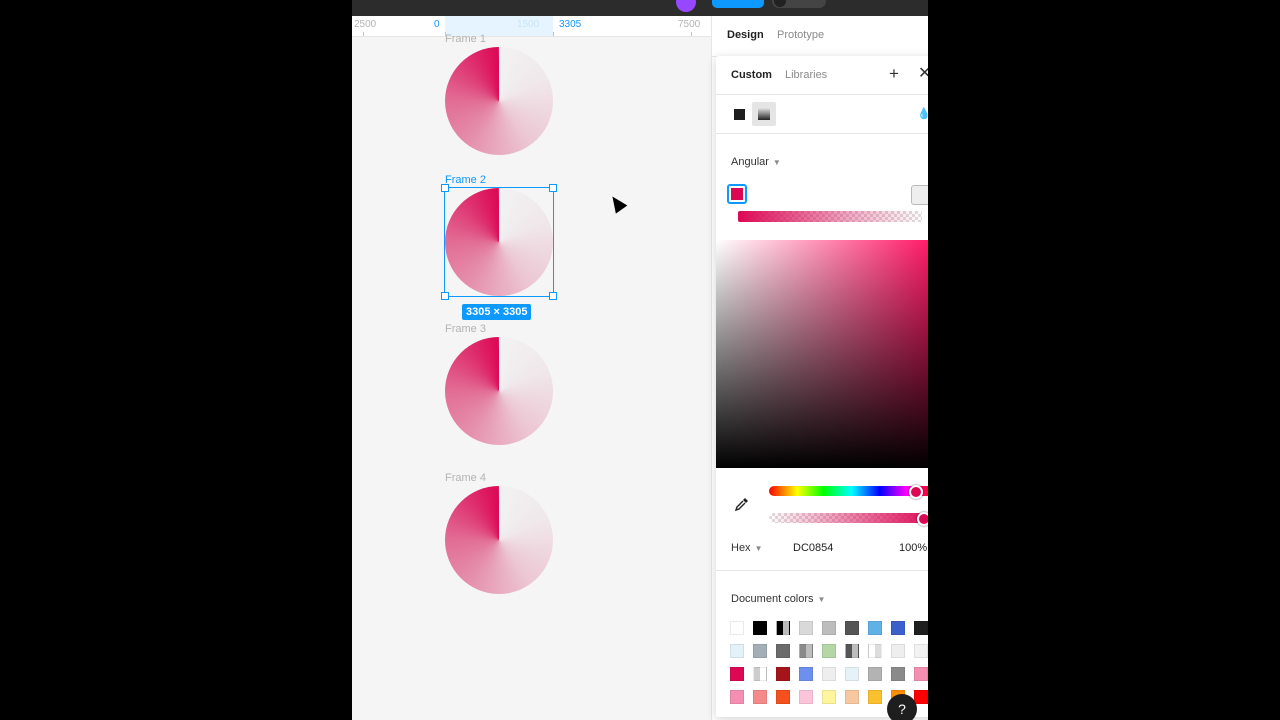  I want to click on frame-3-circle, so click(499, 391).